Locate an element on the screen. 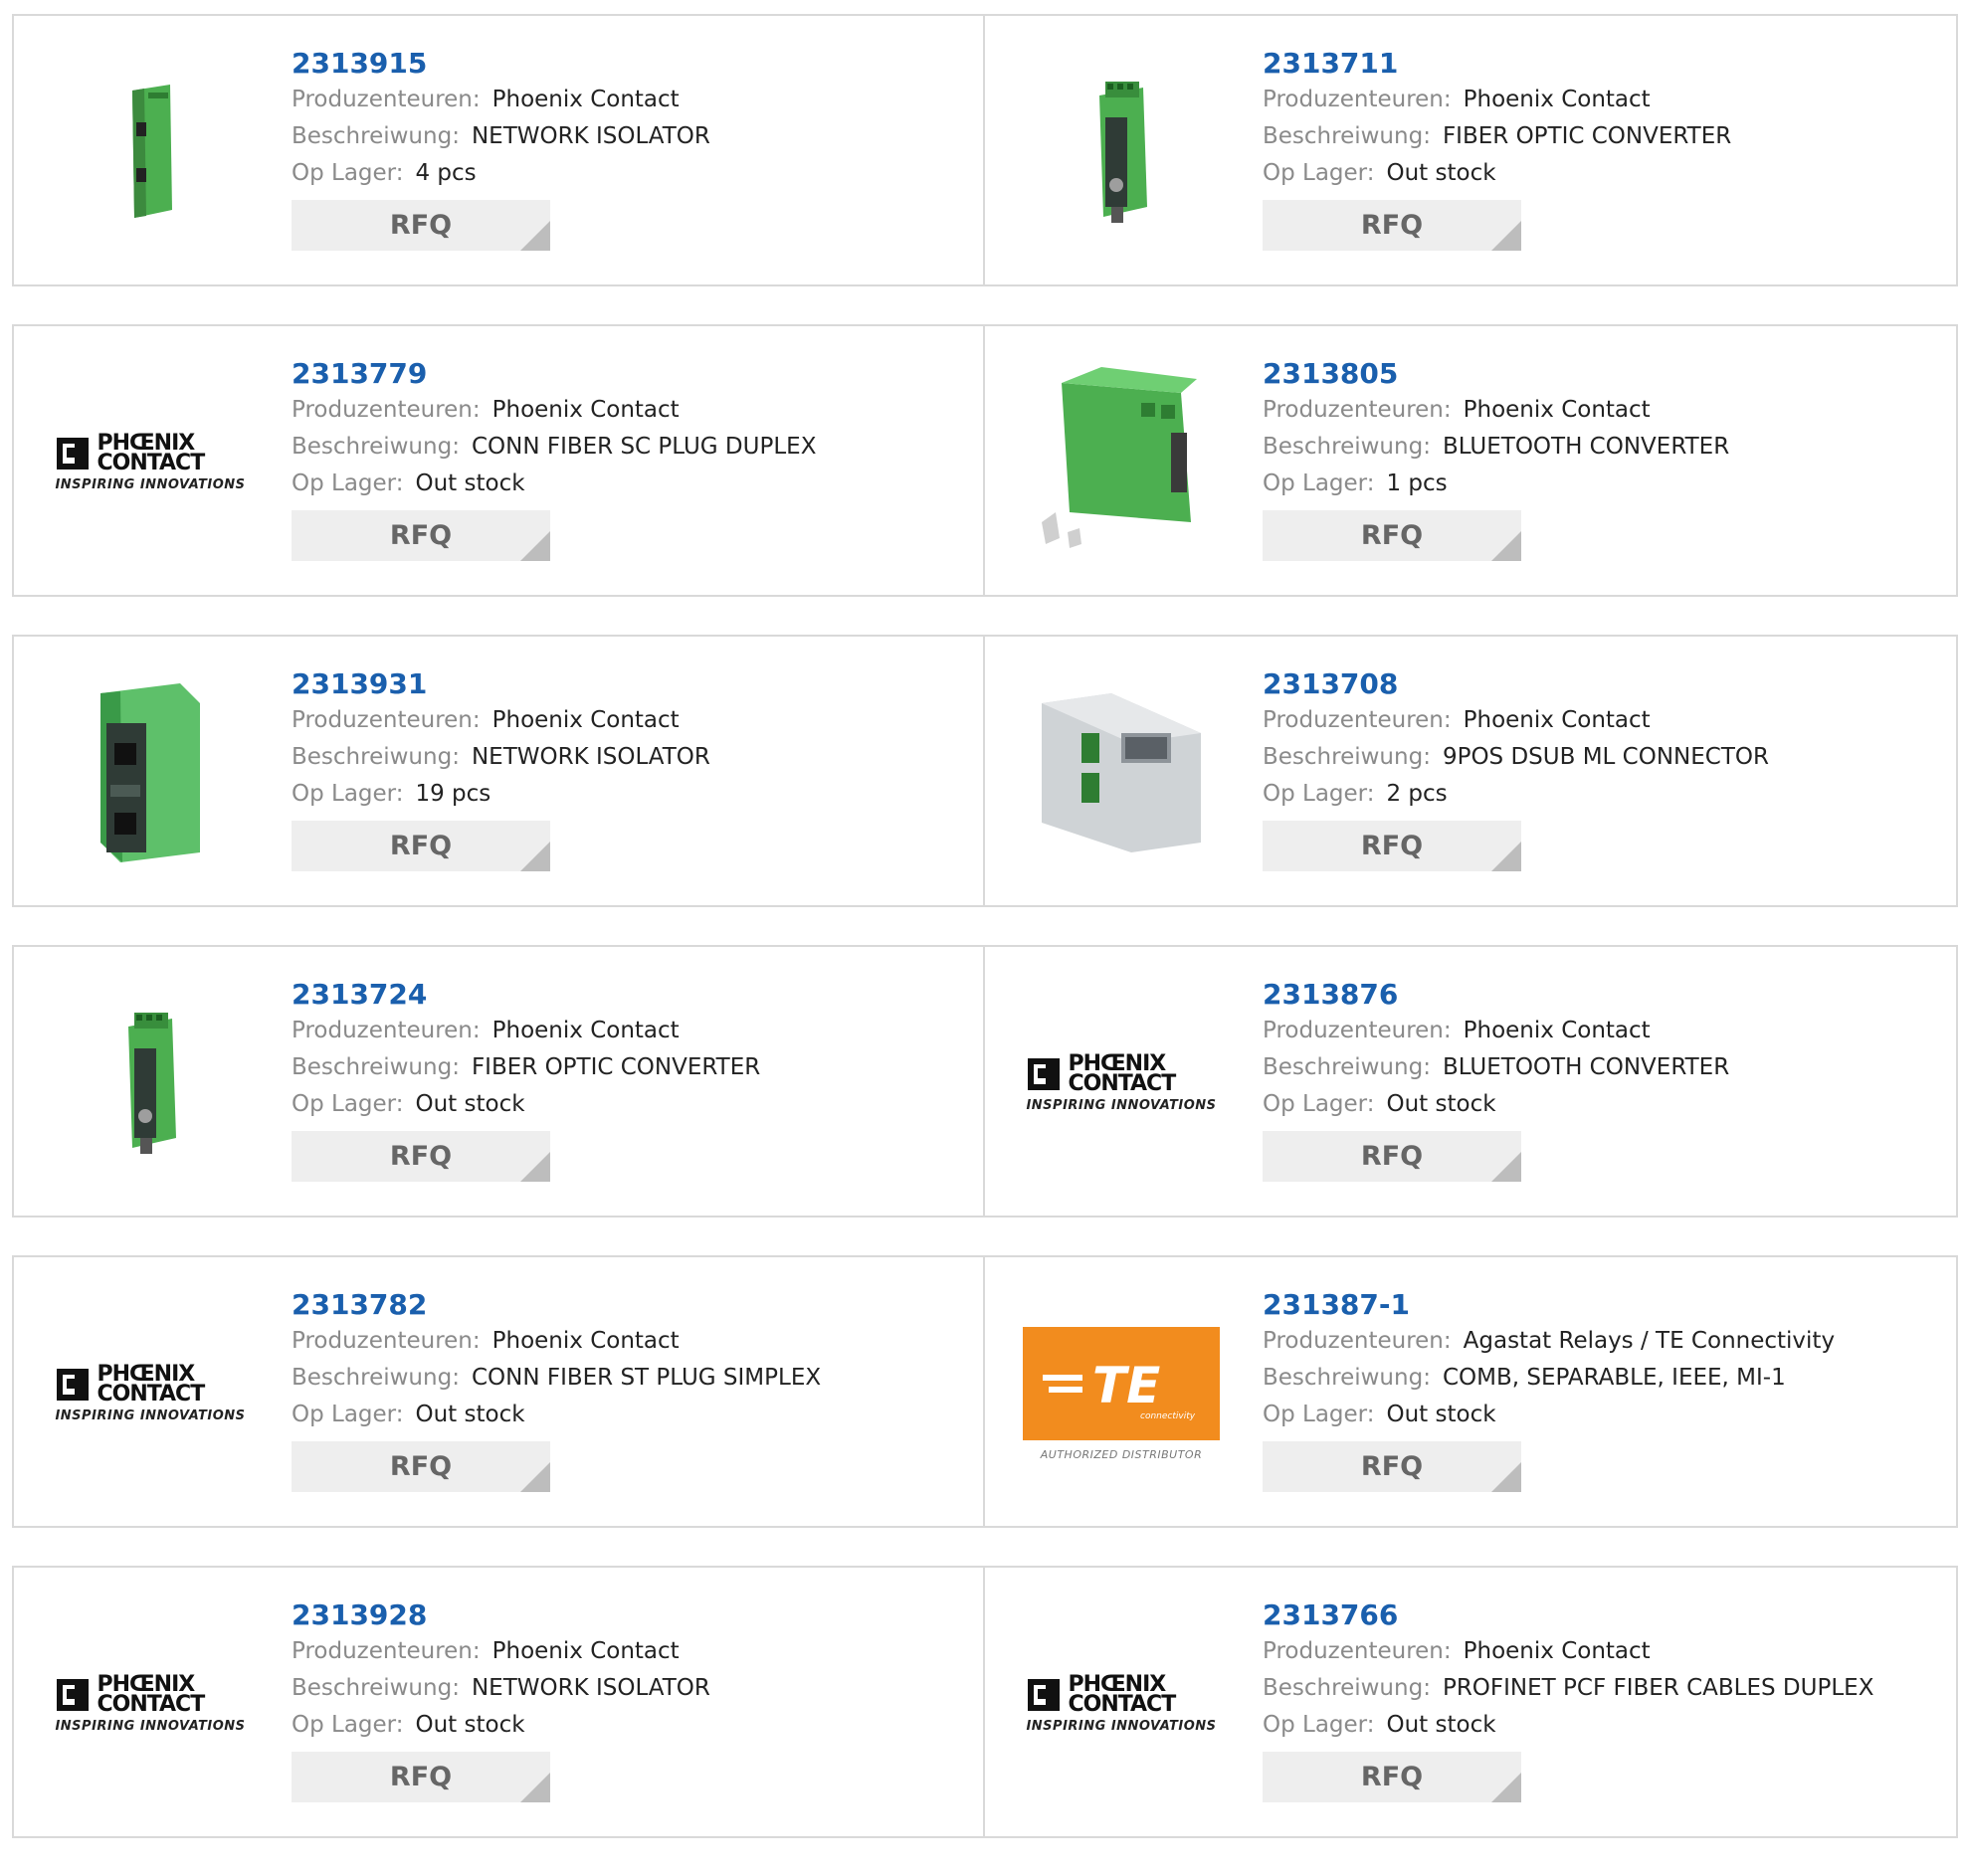 Image resolution: width=1962 pixels, height=1876 pixels. te-connectivity-logo: TE connectivity AUTHORIZED DISTRIBUTOR is located at coordinates (1121, 1393).